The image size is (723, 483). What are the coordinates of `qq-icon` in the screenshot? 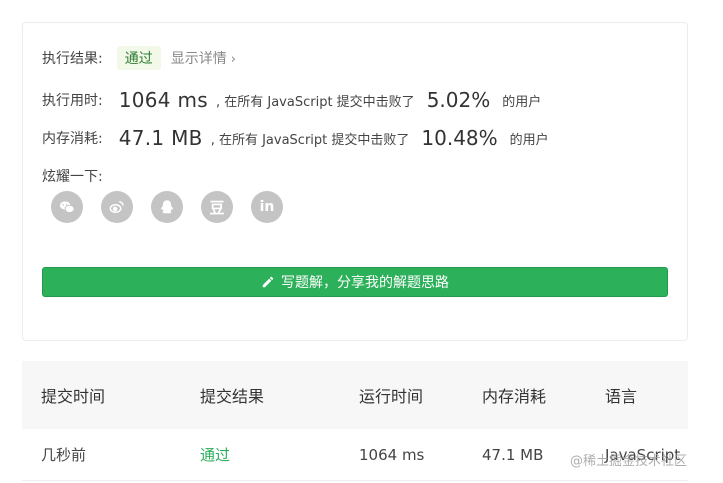 It's located at (167, 207).